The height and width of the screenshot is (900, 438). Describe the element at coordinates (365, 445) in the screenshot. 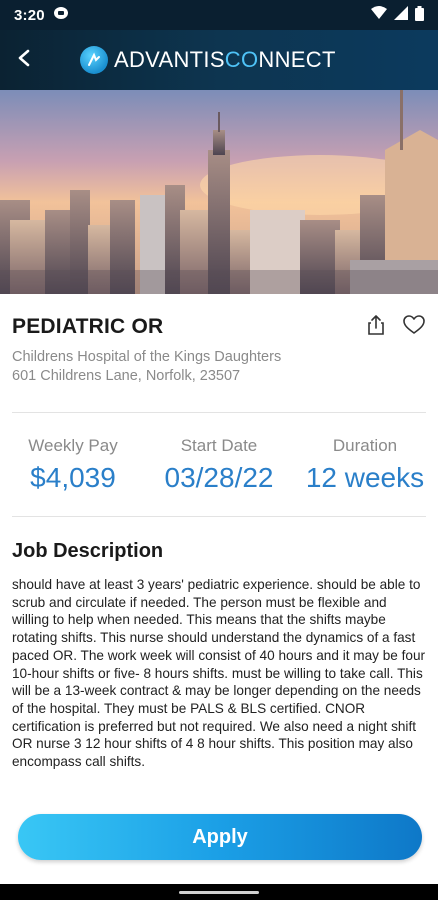

I see `stat-label: Duration` at that location.